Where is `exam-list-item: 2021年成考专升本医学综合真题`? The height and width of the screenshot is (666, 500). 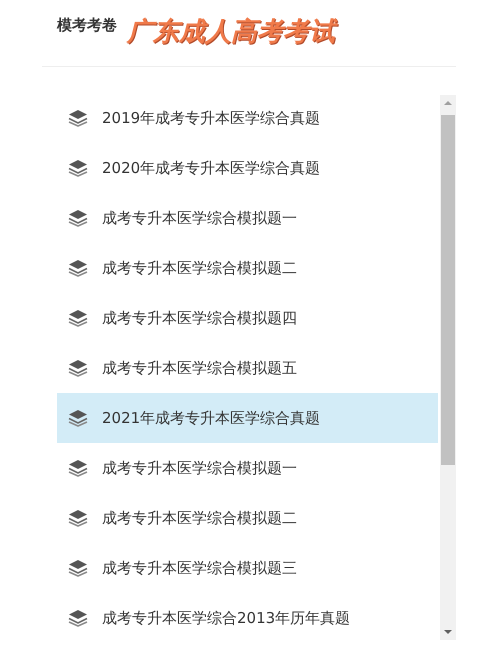
exam-list-item: 2021年成考专升本医学综合真题 is located at coordinates (247, 418).